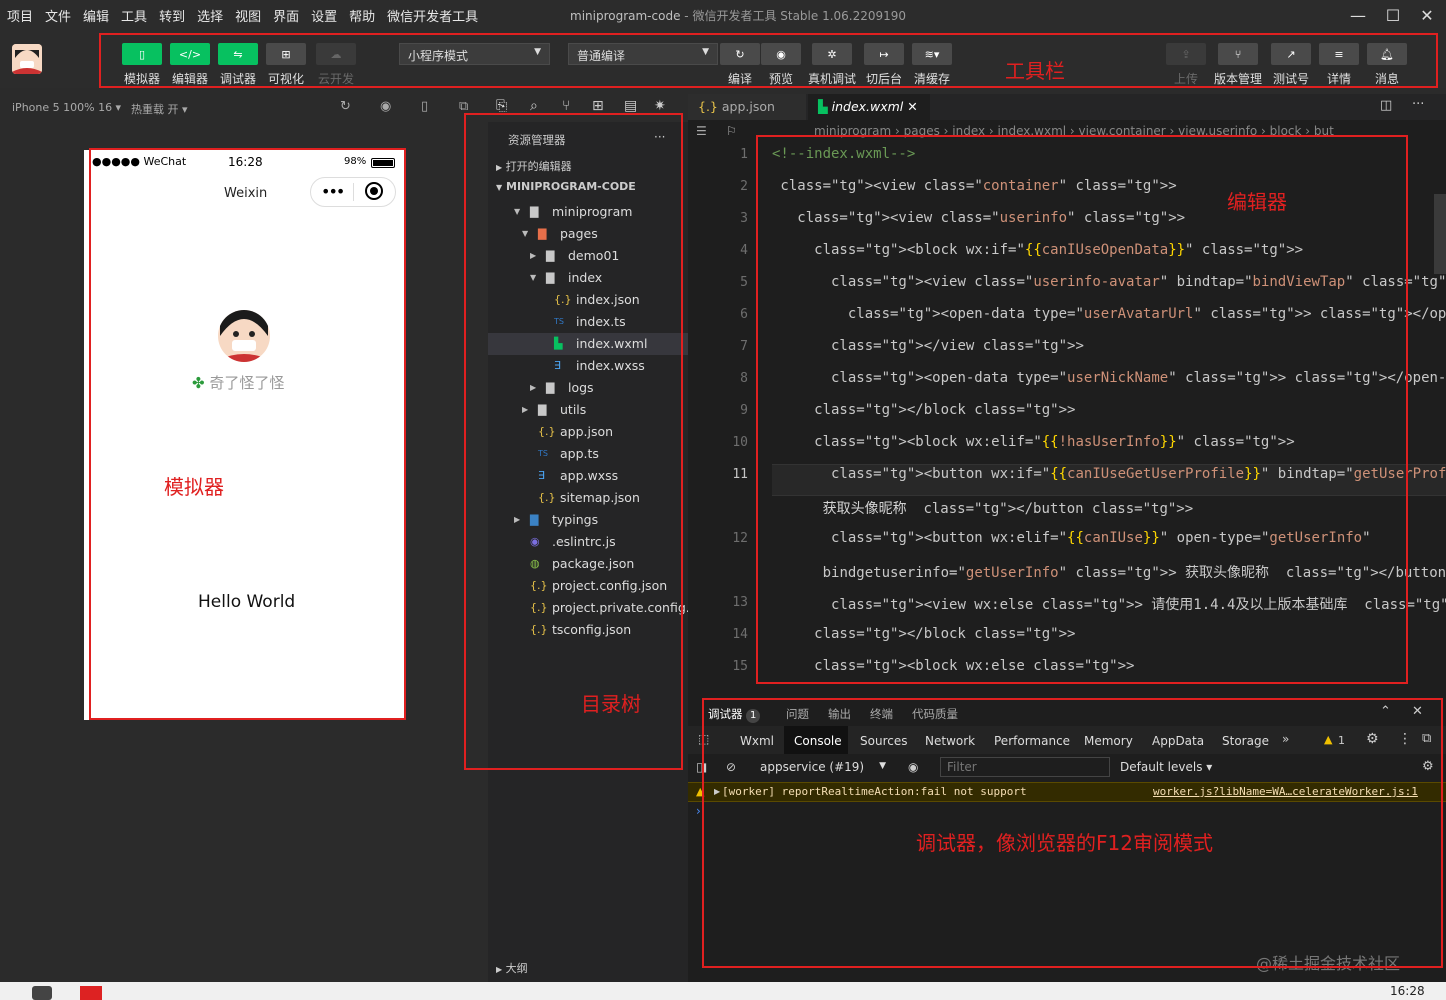 The width and height of the screenshot is (1446, 1000). I want to click on menu-item: 视图, so click(248, 15).